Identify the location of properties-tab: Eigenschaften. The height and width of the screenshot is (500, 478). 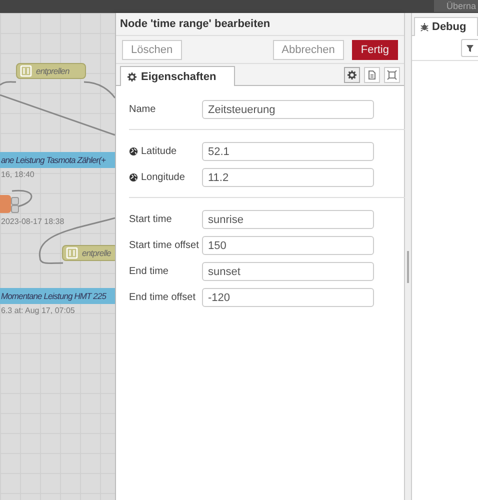
(177, 76).